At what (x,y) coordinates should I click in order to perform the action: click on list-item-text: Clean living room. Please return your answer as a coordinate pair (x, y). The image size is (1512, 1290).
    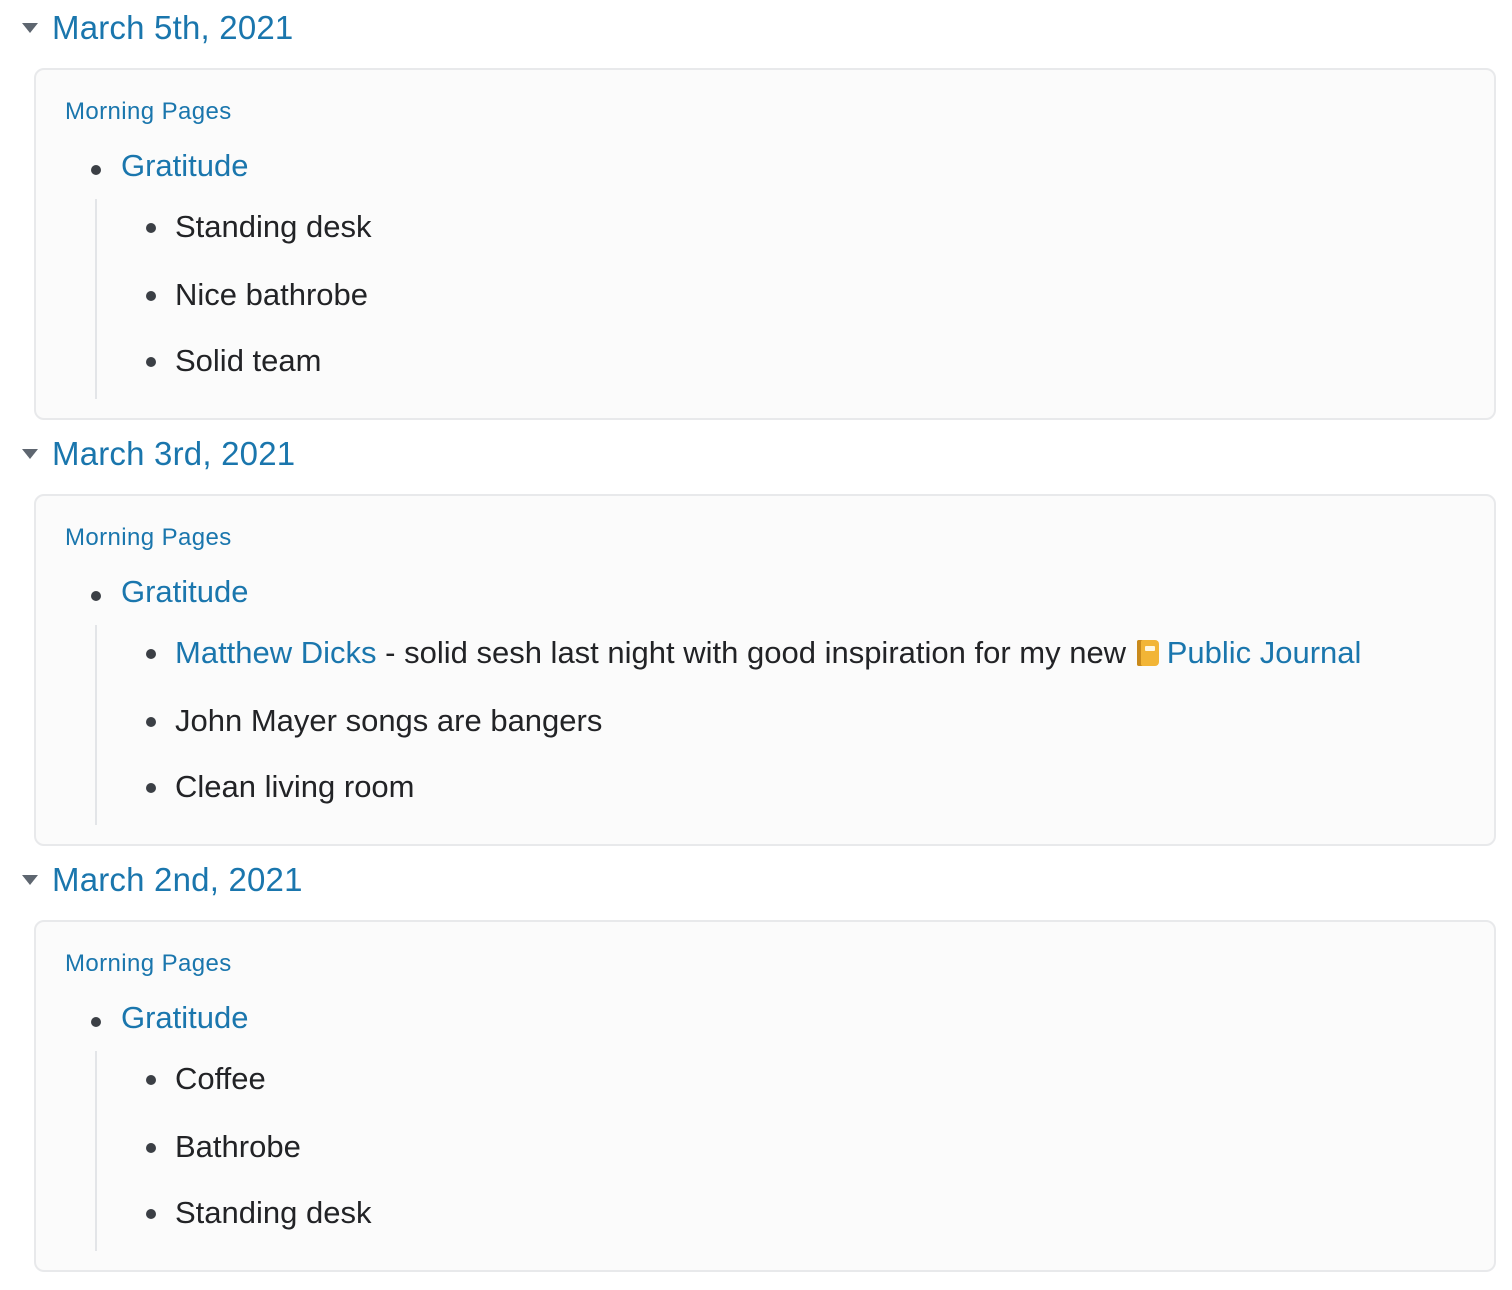
    Looking at the image, I should click on (295, 787).